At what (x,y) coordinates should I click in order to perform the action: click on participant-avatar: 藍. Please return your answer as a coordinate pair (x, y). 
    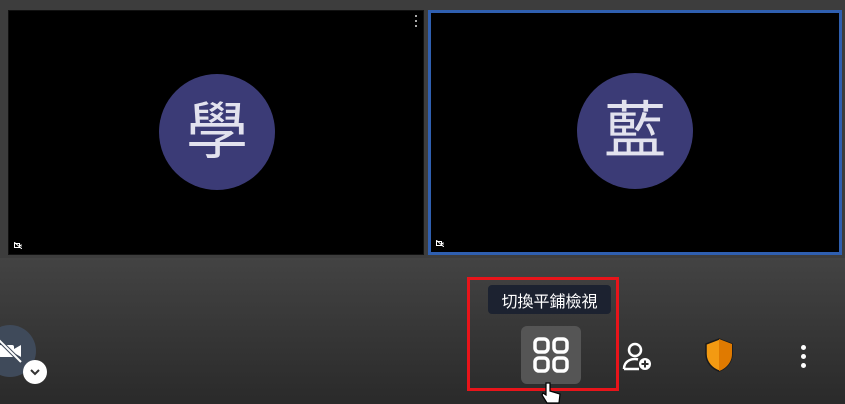
    Looking at the image, I should click on (635, 131).